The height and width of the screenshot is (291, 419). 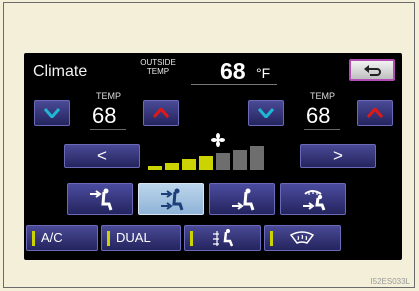 I want to click on recirculation-button, so click(x=222, y=238).